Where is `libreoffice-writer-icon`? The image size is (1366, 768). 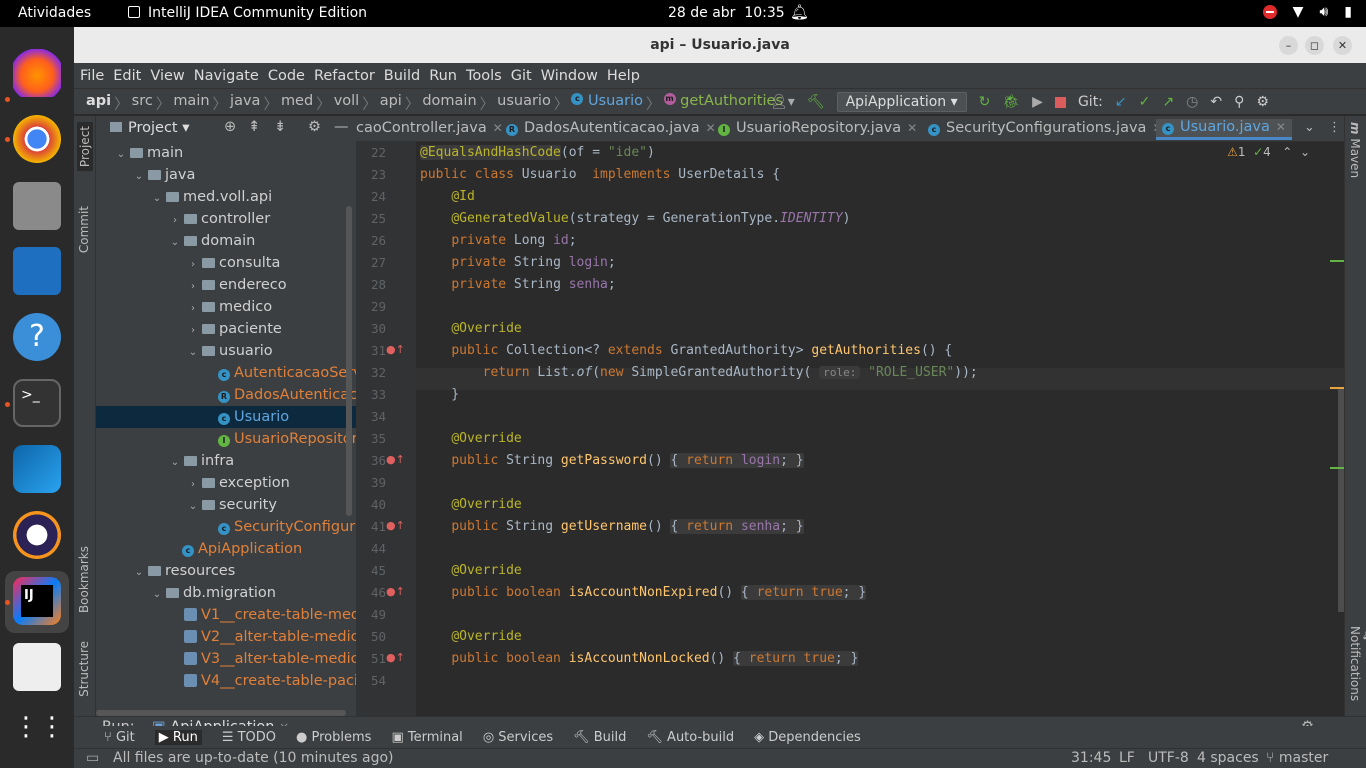 libreoffice-writer-icon is located at coordinates (37, 271).